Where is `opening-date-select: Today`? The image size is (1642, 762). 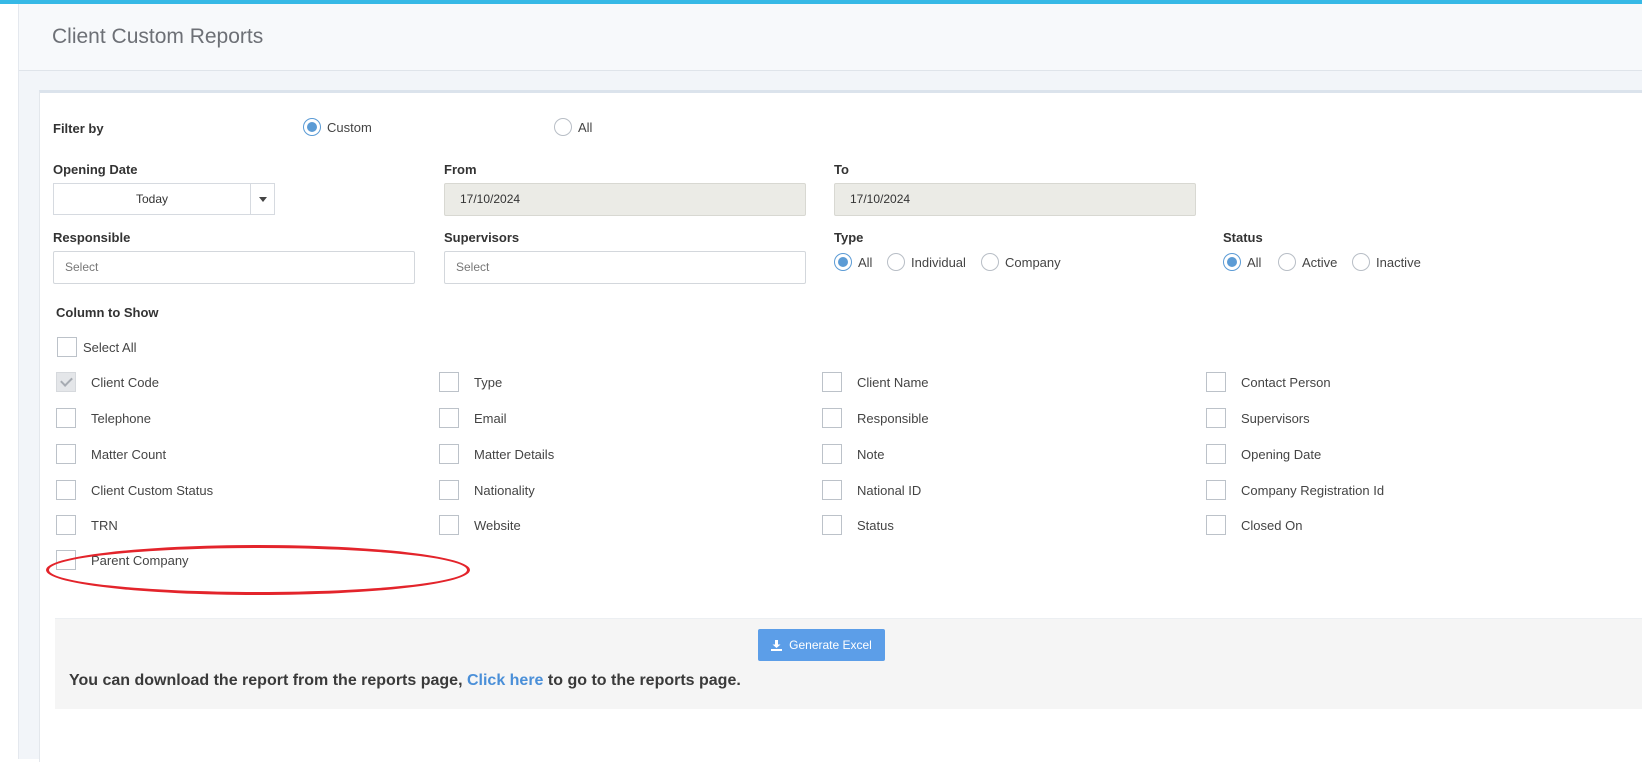
opening-date-select: Today is located at coordinates (164, 199).